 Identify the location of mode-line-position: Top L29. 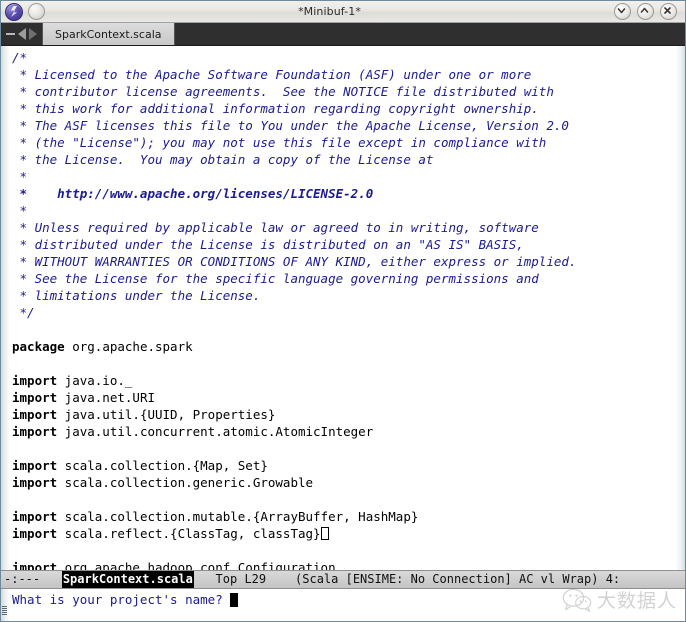
(241, 579).